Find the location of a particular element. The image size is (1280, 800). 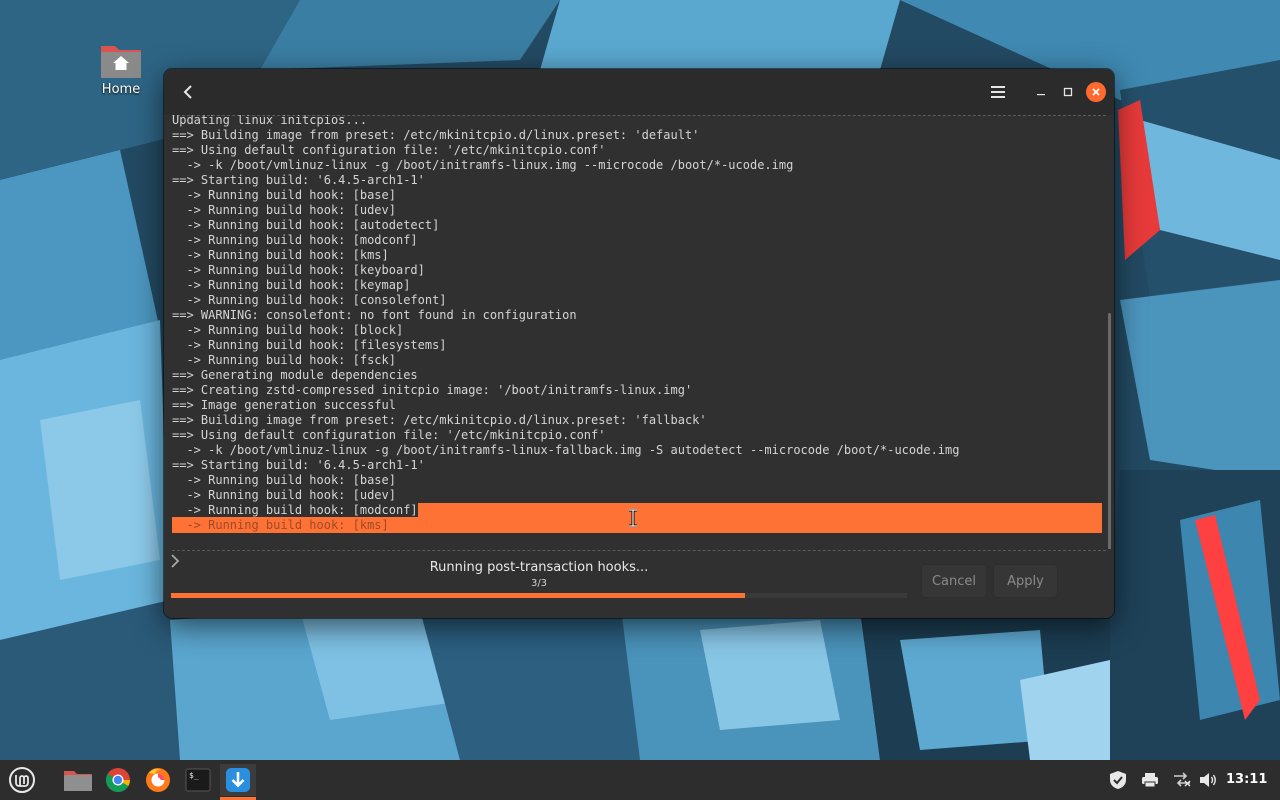

volume-icon is located at coordinates (1208, 780).